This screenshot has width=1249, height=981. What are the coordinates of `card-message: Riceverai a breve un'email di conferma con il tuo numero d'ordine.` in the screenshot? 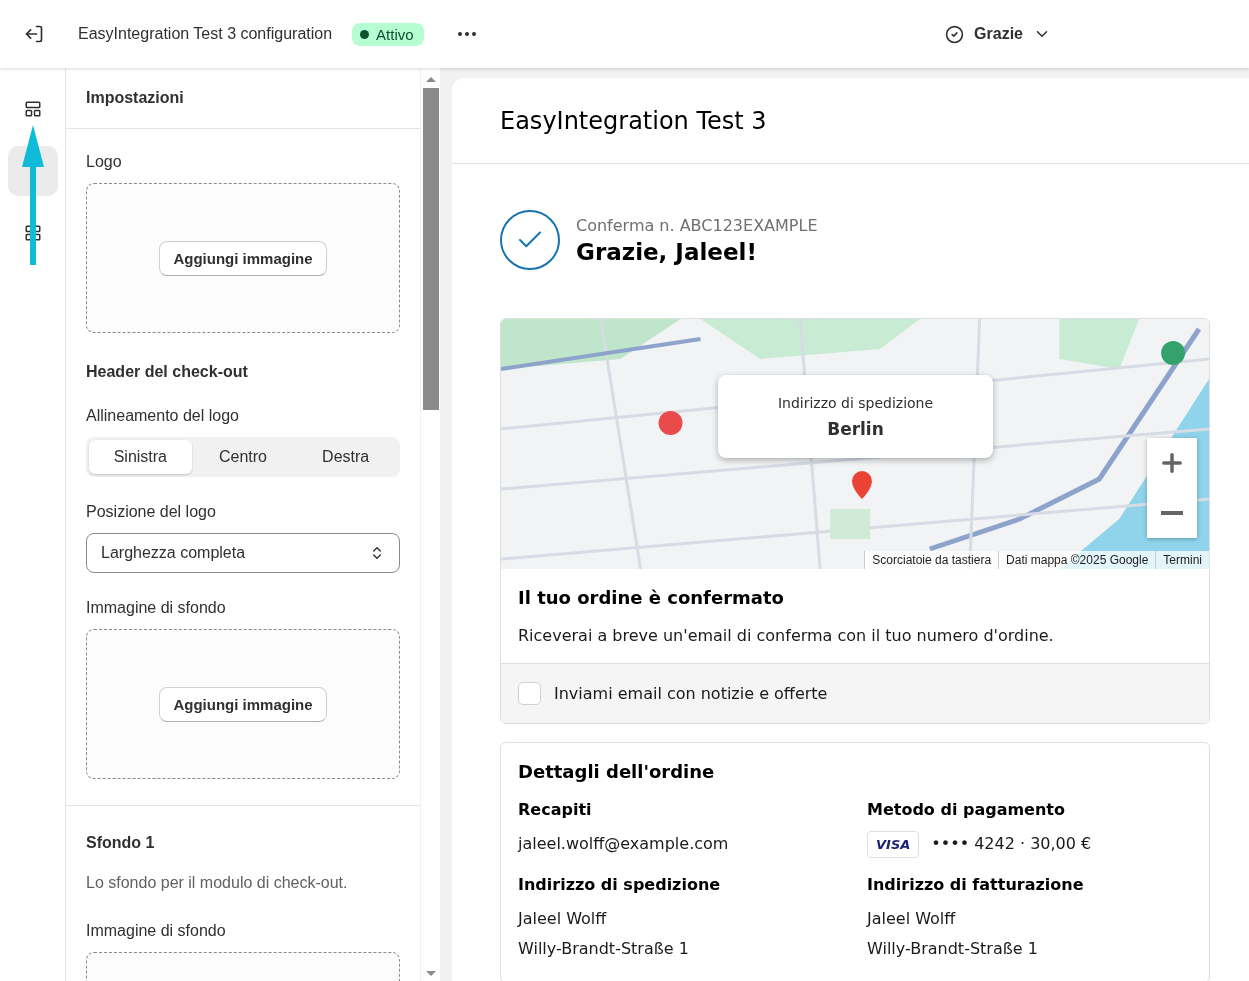 It's located at (786, 635).